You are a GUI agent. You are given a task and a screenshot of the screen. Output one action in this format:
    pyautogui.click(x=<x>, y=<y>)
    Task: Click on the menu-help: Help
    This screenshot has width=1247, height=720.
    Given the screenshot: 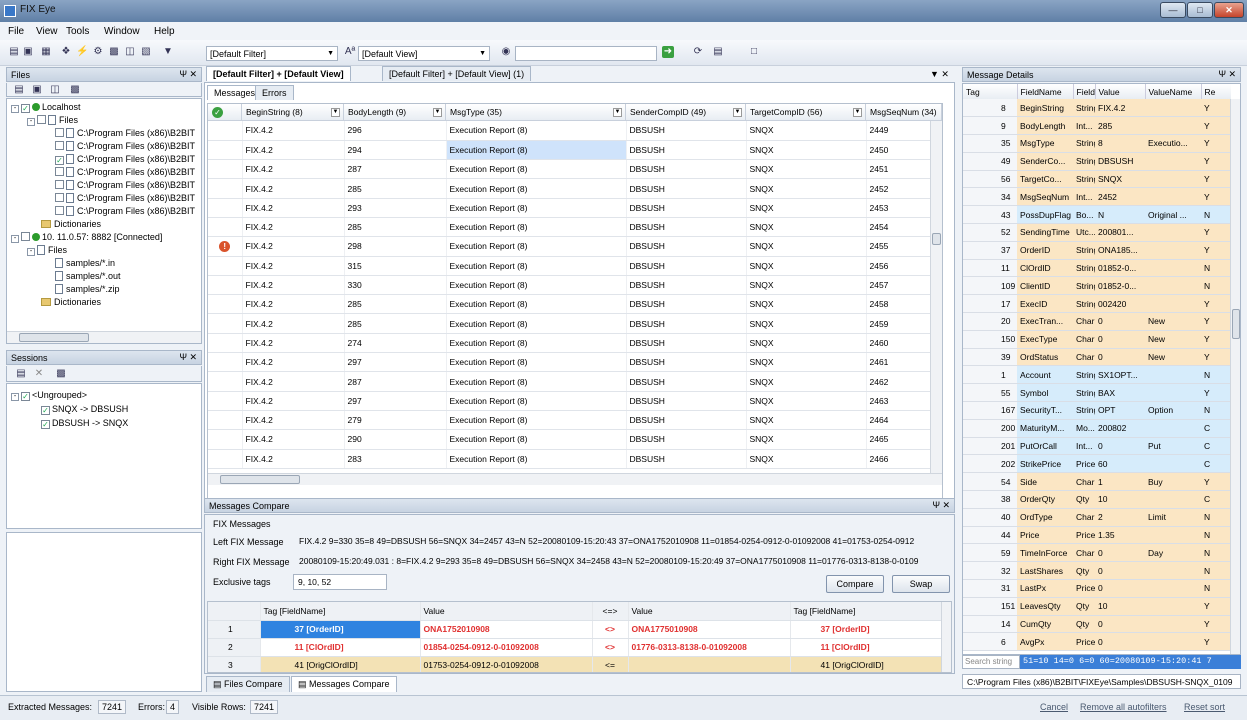 What is the action you would take?
    pyautogui.click(x=164, y=31)
    